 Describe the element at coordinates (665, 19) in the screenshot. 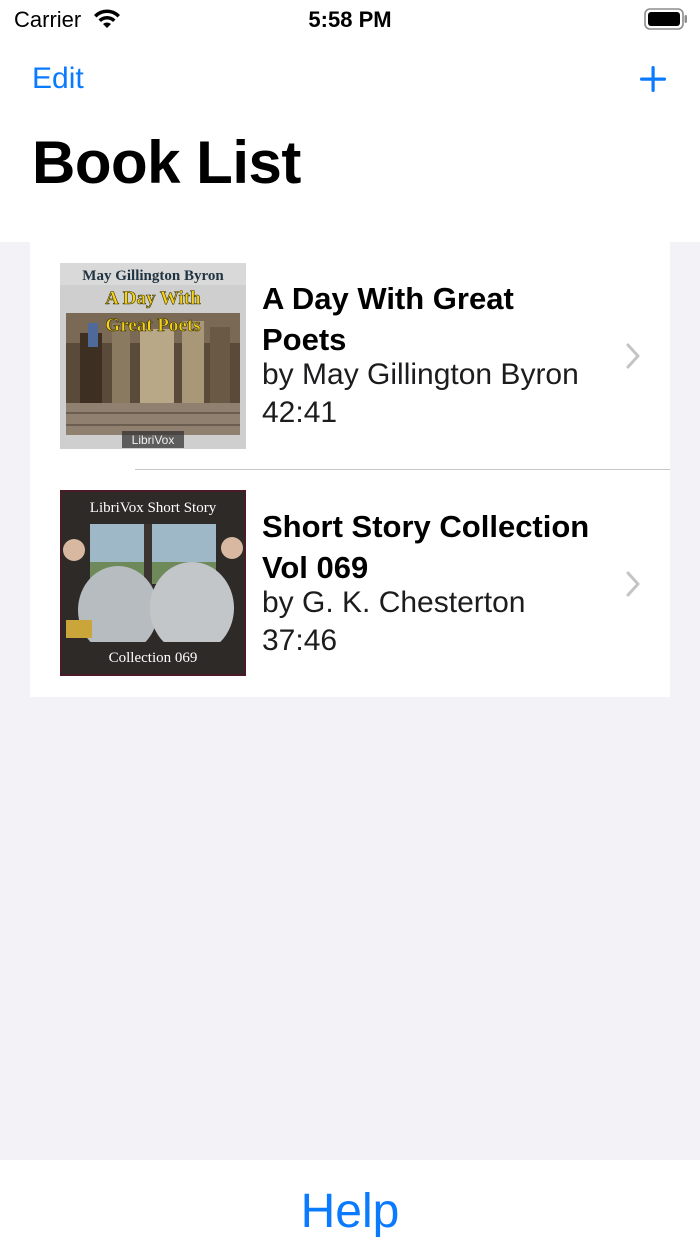

I see `battery-icon` at that location.